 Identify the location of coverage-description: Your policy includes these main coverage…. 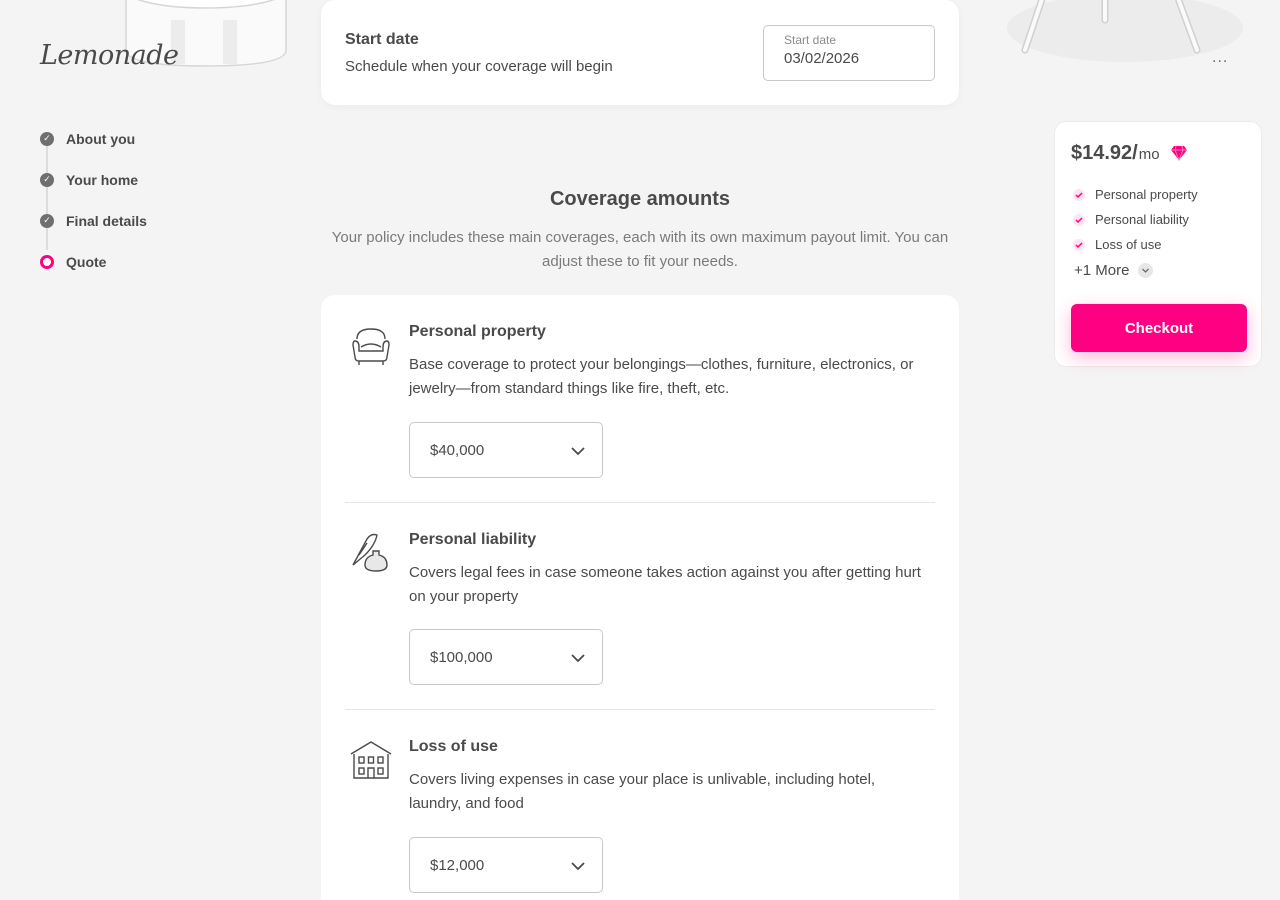
(640, 249).